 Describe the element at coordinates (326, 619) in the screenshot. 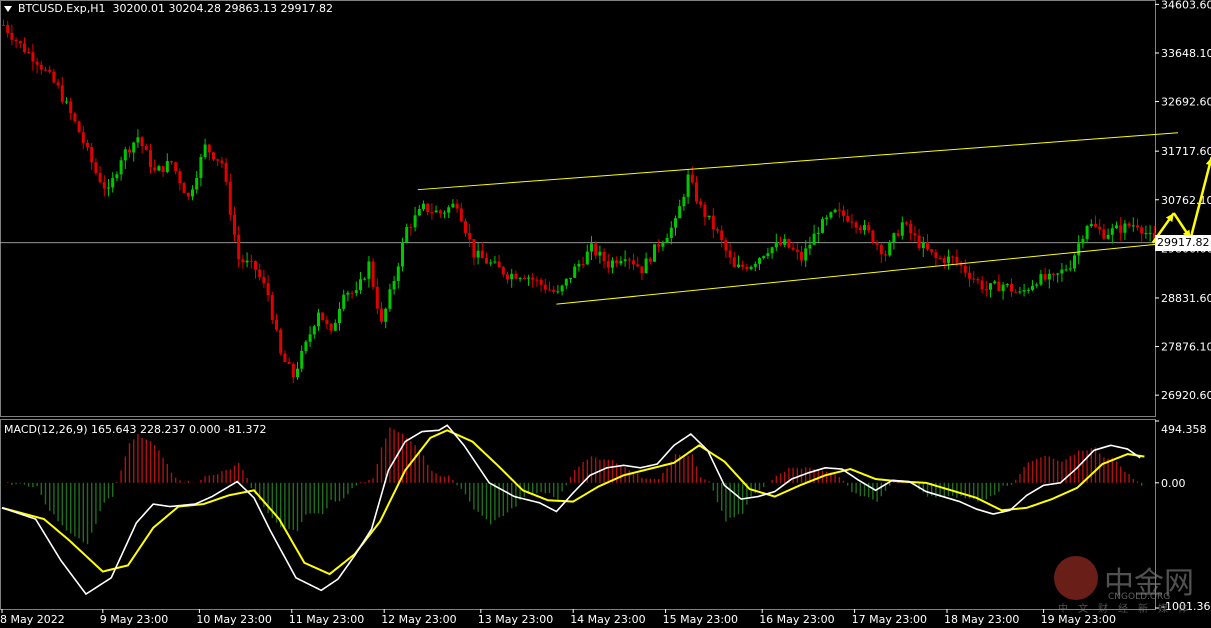

I see `time-tick-label: 11 May 23:00` at that location.